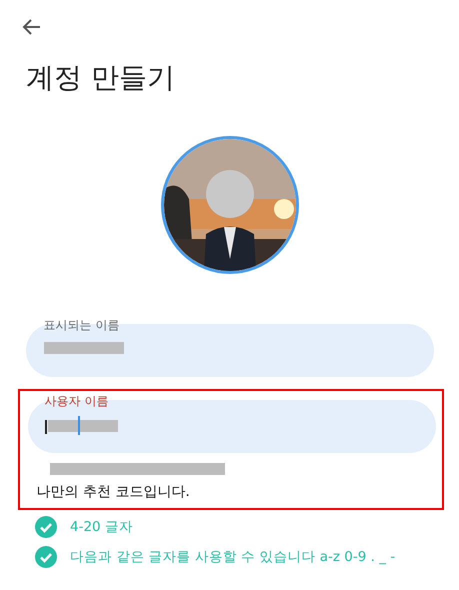 The image size is (459, 590). Describe the element at coordinates (101, 78) in the screenshot. I see `page-title: 계정 만들기` at that location.